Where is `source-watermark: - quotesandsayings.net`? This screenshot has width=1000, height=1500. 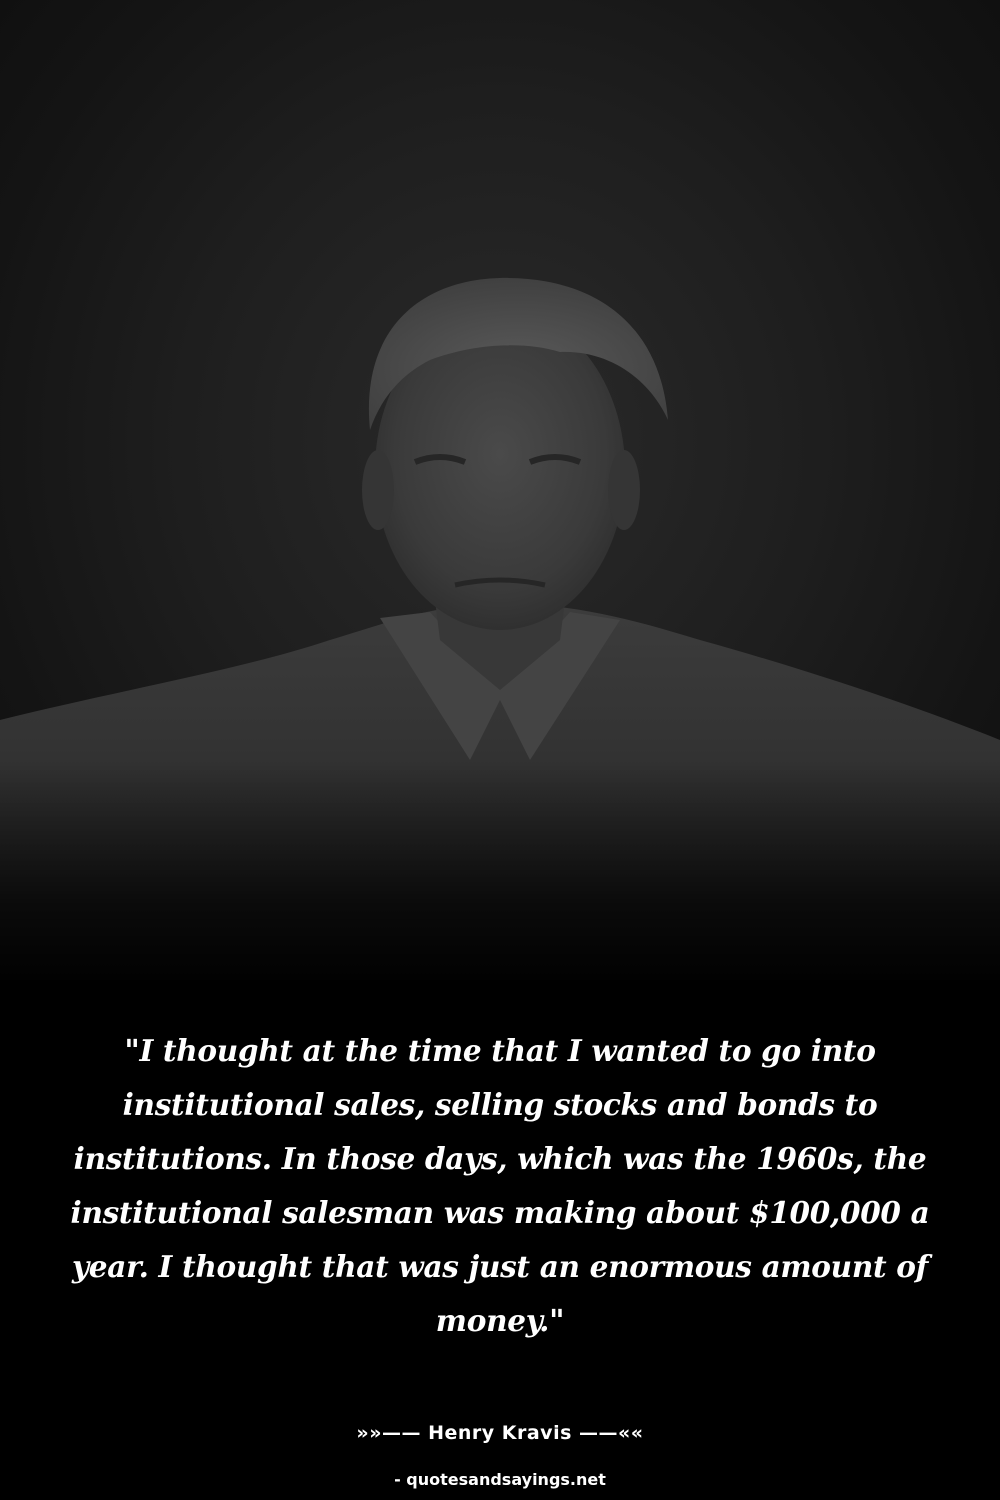 source-watermark: - quotesandsayings.net is located at coordinates (500, 1479).